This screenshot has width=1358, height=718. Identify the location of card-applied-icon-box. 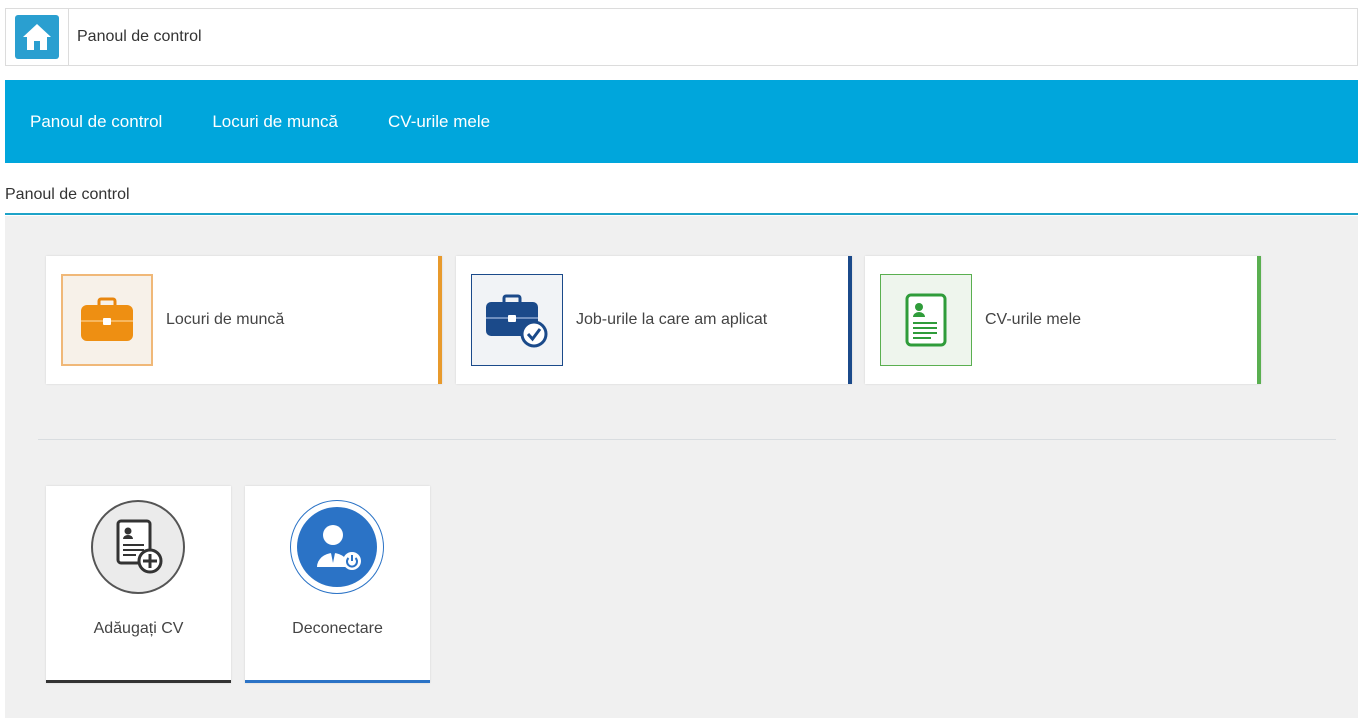
(517, 320).